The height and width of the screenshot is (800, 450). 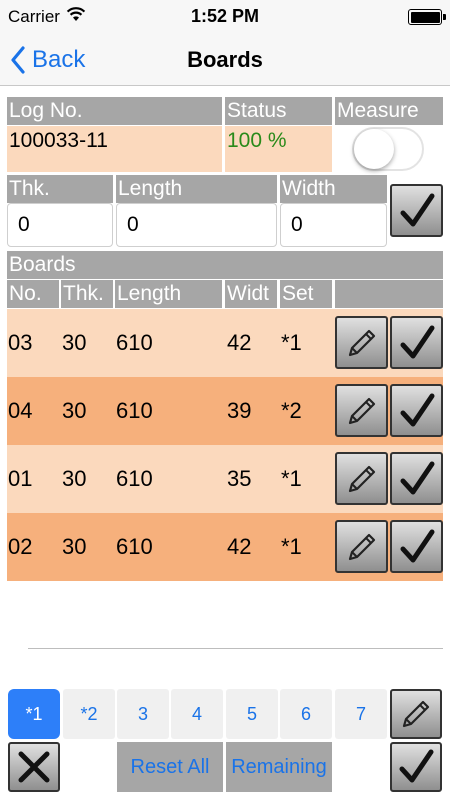 What do you see at coordinates (239, 478) in the screenshot?
I see `row-width: 35` at bounding box center [239, 478].